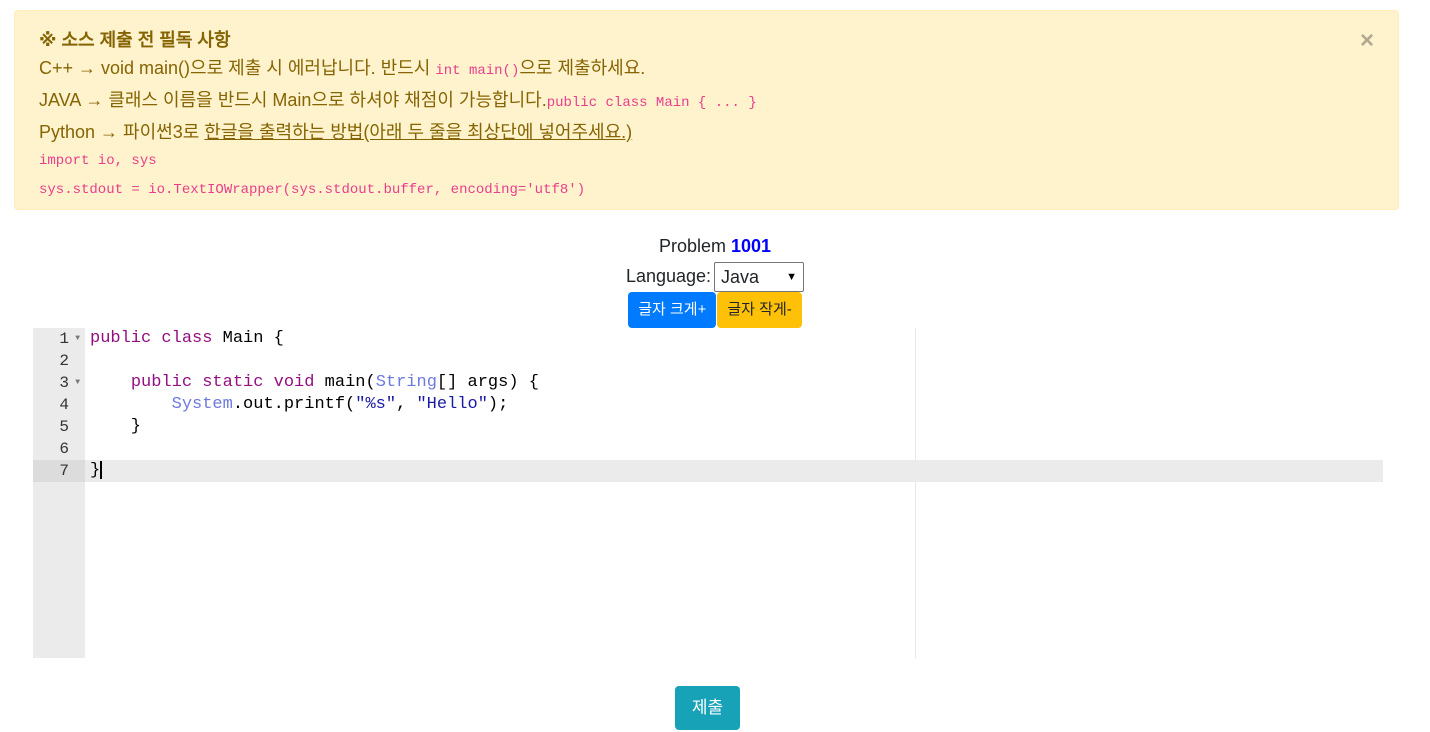 The width and height of the screenshot is (1430, 732). Describe the element at coordinates (59, 471) in the screenshot. I see `line-number: 7` at that location.